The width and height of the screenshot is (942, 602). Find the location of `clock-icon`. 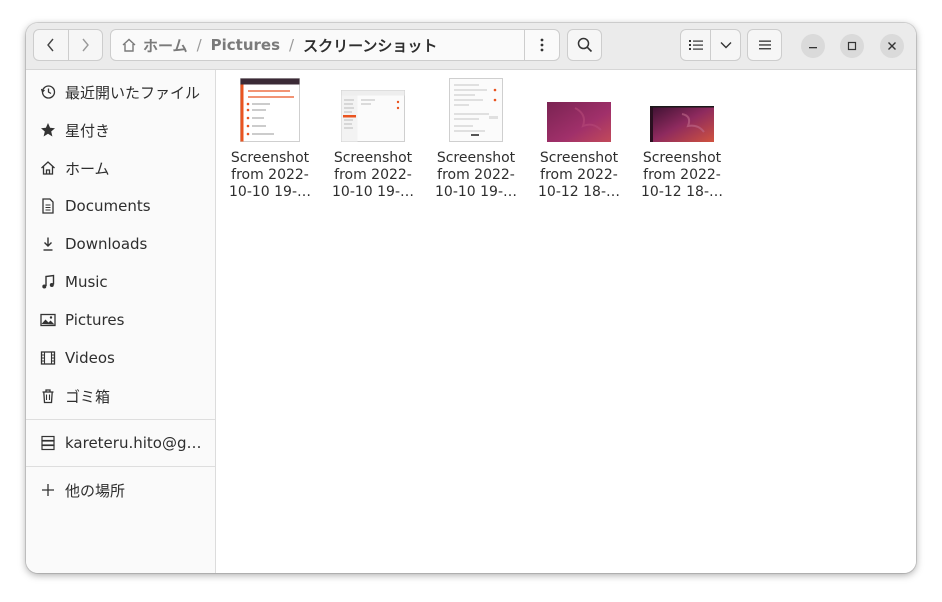

clock-icon is located at coordinates (48, 92).